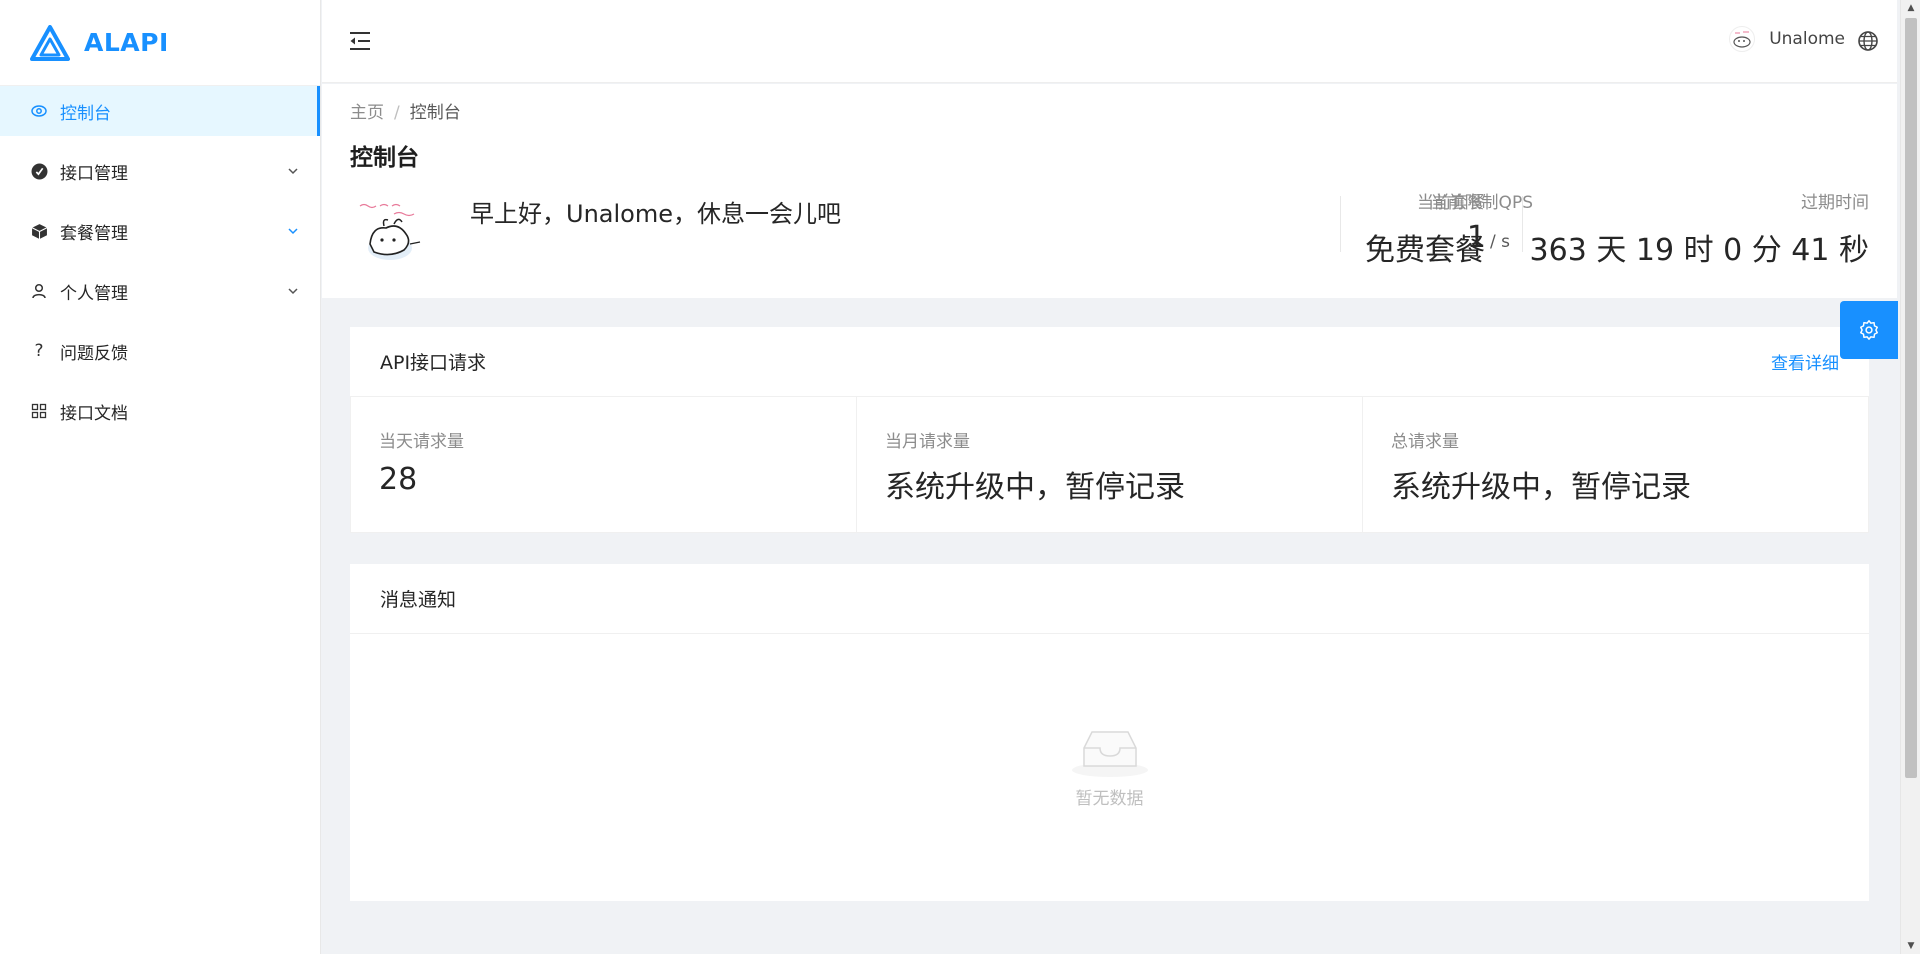 This screenshot has width=1920, height=954. What do you see at coordinates (433, 363) in the screenshot?
I see `card-title: API接口请求` at bounding box center [433, 363].